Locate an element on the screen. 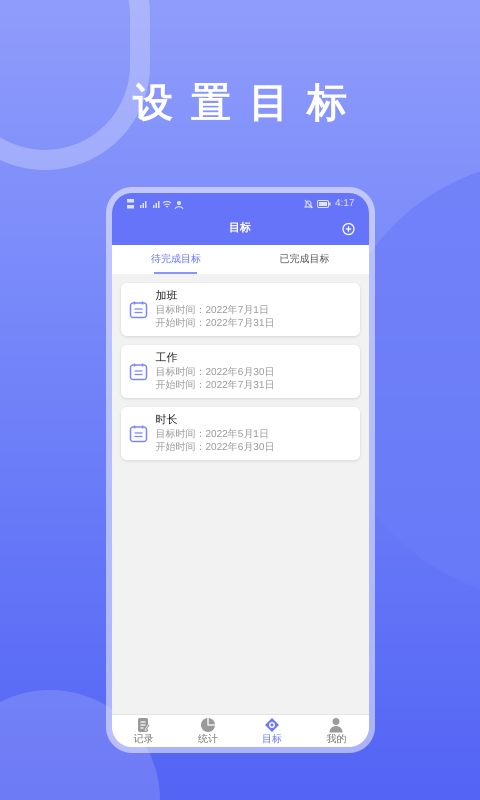  page-title: 设置目标 is located at coordinates (248, 103).